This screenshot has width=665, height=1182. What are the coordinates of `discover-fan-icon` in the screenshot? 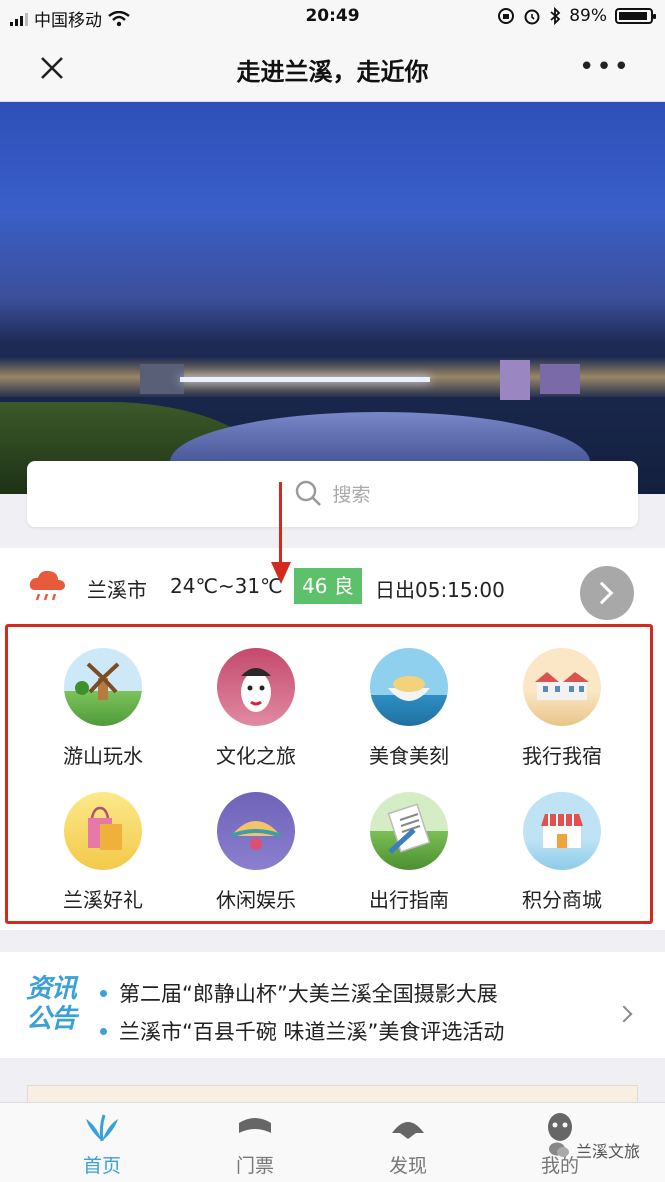 It's located at (408, 1130).